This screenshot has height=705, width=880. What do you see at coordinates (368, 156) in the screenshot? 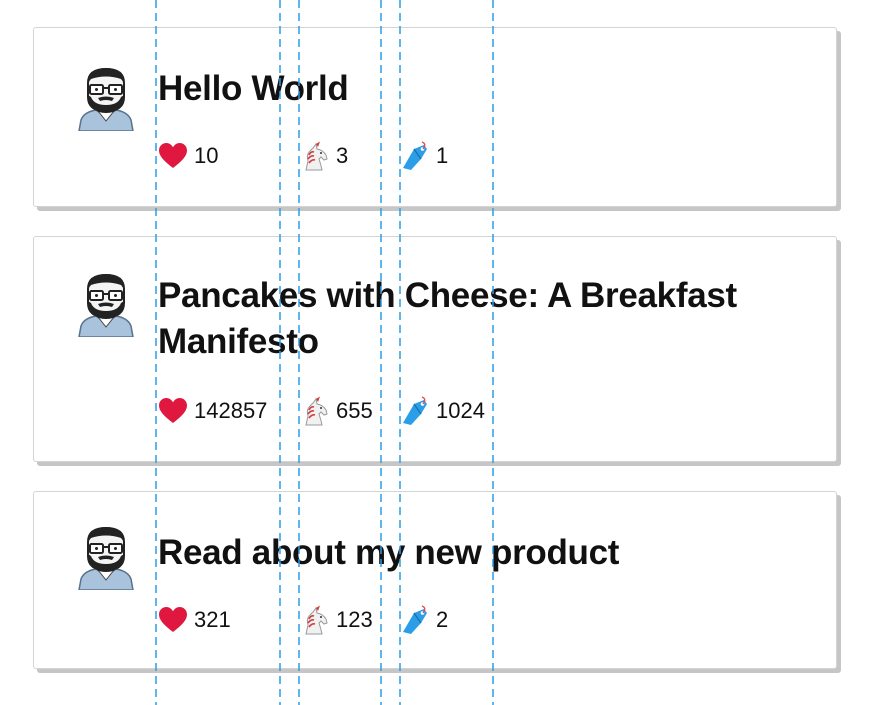
I see `post-stats: 10 3 1` at bounding box center [368, 156].